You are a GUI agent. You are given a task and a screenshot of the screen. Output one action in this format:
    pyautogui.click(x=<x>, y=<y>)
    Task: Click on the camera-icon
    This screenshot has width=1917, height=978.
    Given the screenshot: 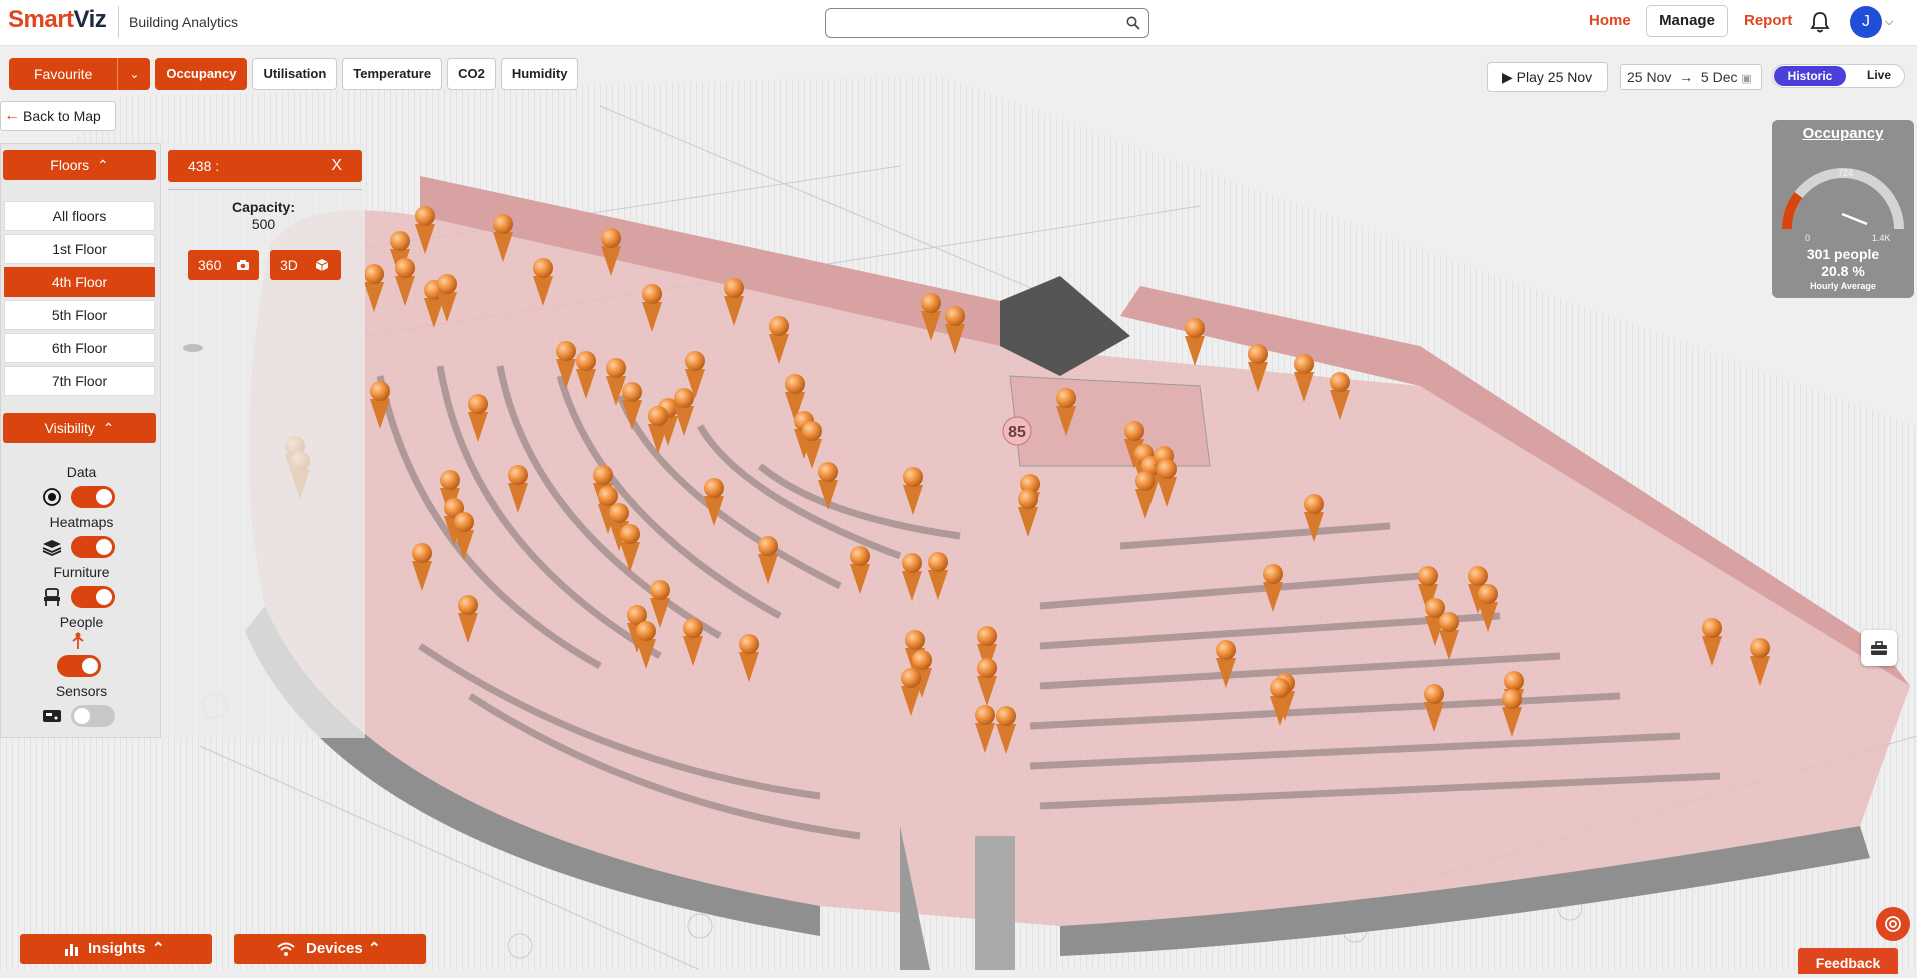 What is the action you would take?
    pyautogui.click(x=243, y=265)
    